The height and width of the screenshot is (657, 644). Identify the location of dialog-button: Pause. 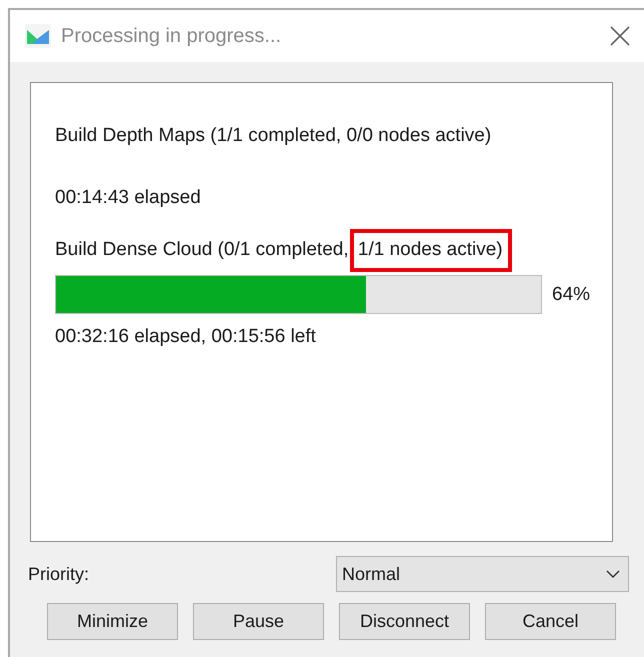
(258, 621).